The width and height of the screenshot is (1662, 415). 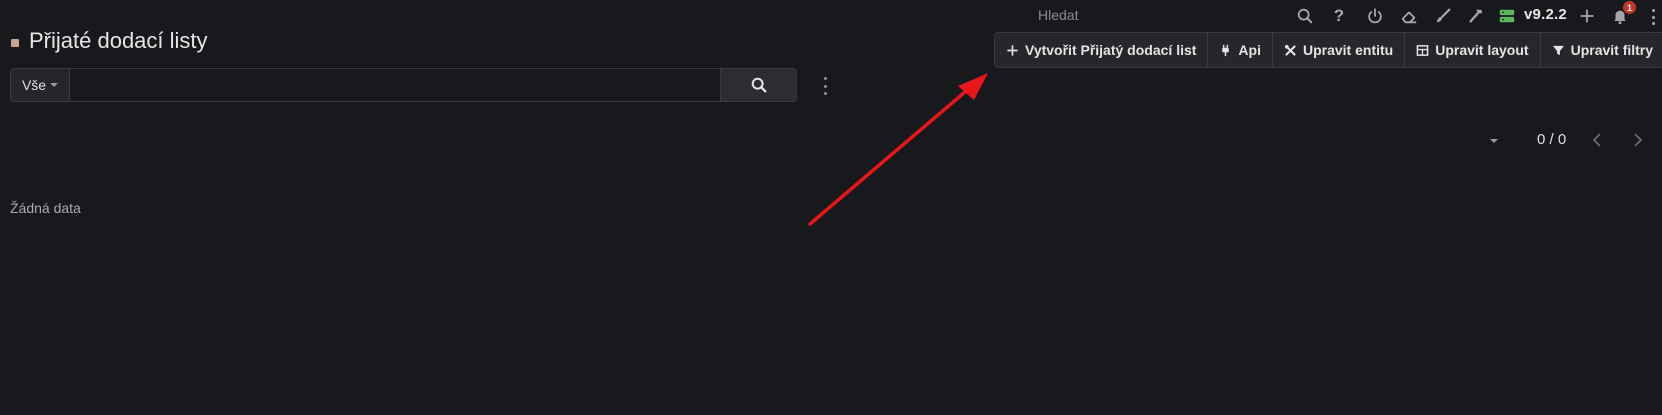 I want to click on bell-icon: 1, so click(x=1623, y=13).